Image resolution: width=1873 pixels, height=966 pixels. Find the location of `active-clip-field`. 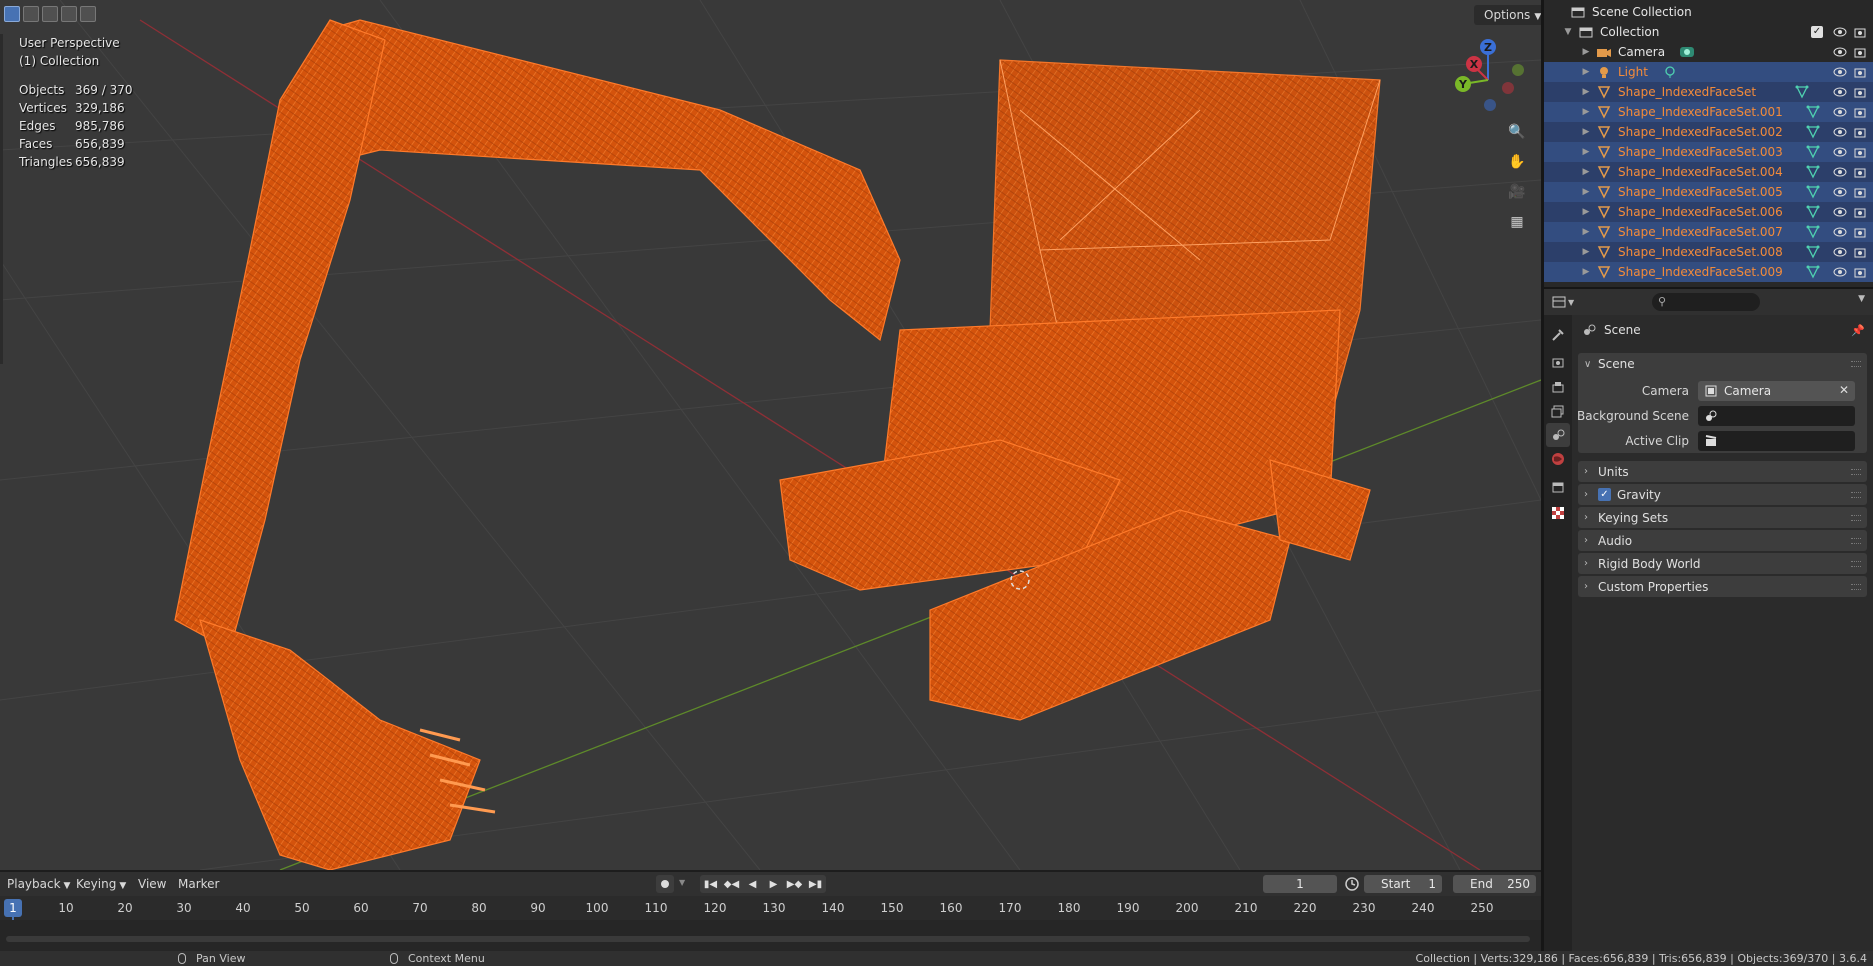

active-clip-field is located at coordinates (1776, 441).